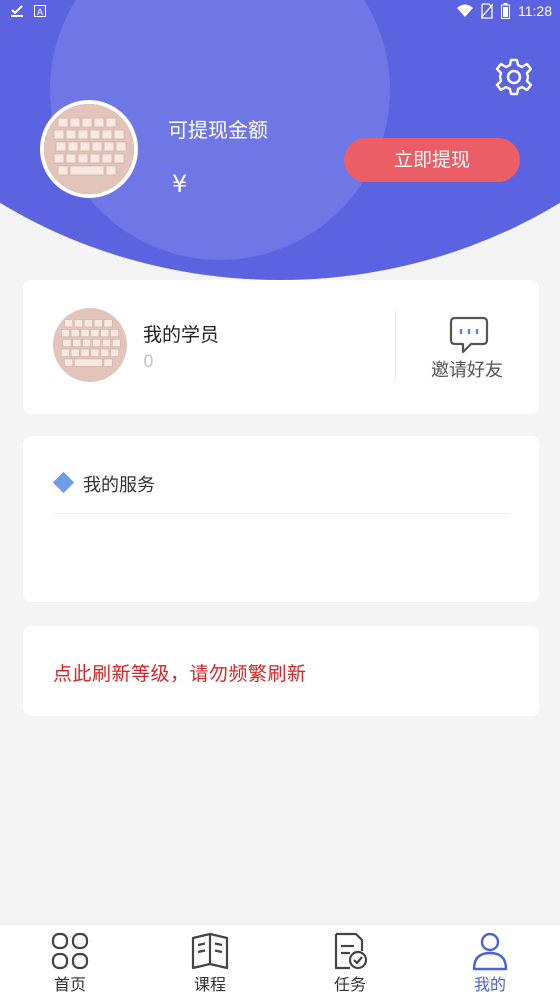 This screenshot has height=998, width=560. What do you see at coordinates (349, 984) in the screenshot?
I see `tab-label: 任务` at bounding box center [349, 984].